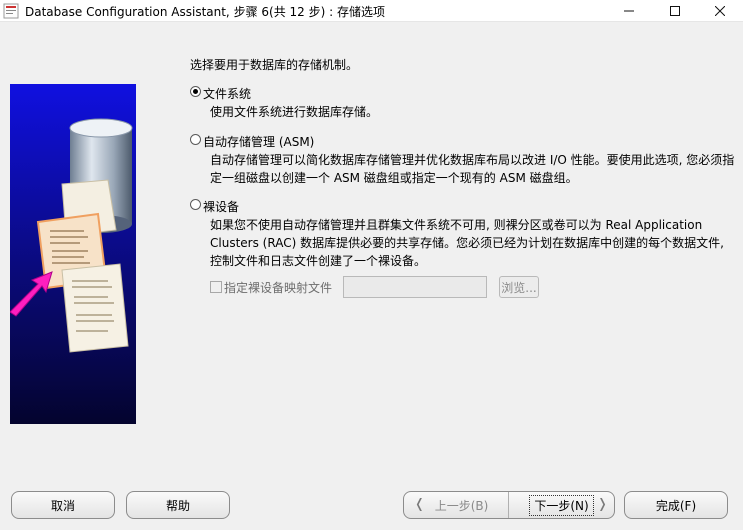  Describe the element at coordinates (394, 178) in the screenshot. I see `description-line: 定一组磁盘以创建一个 ASM 磁盘组或指定一个现有的 ASM 磁盘组。` at that location.